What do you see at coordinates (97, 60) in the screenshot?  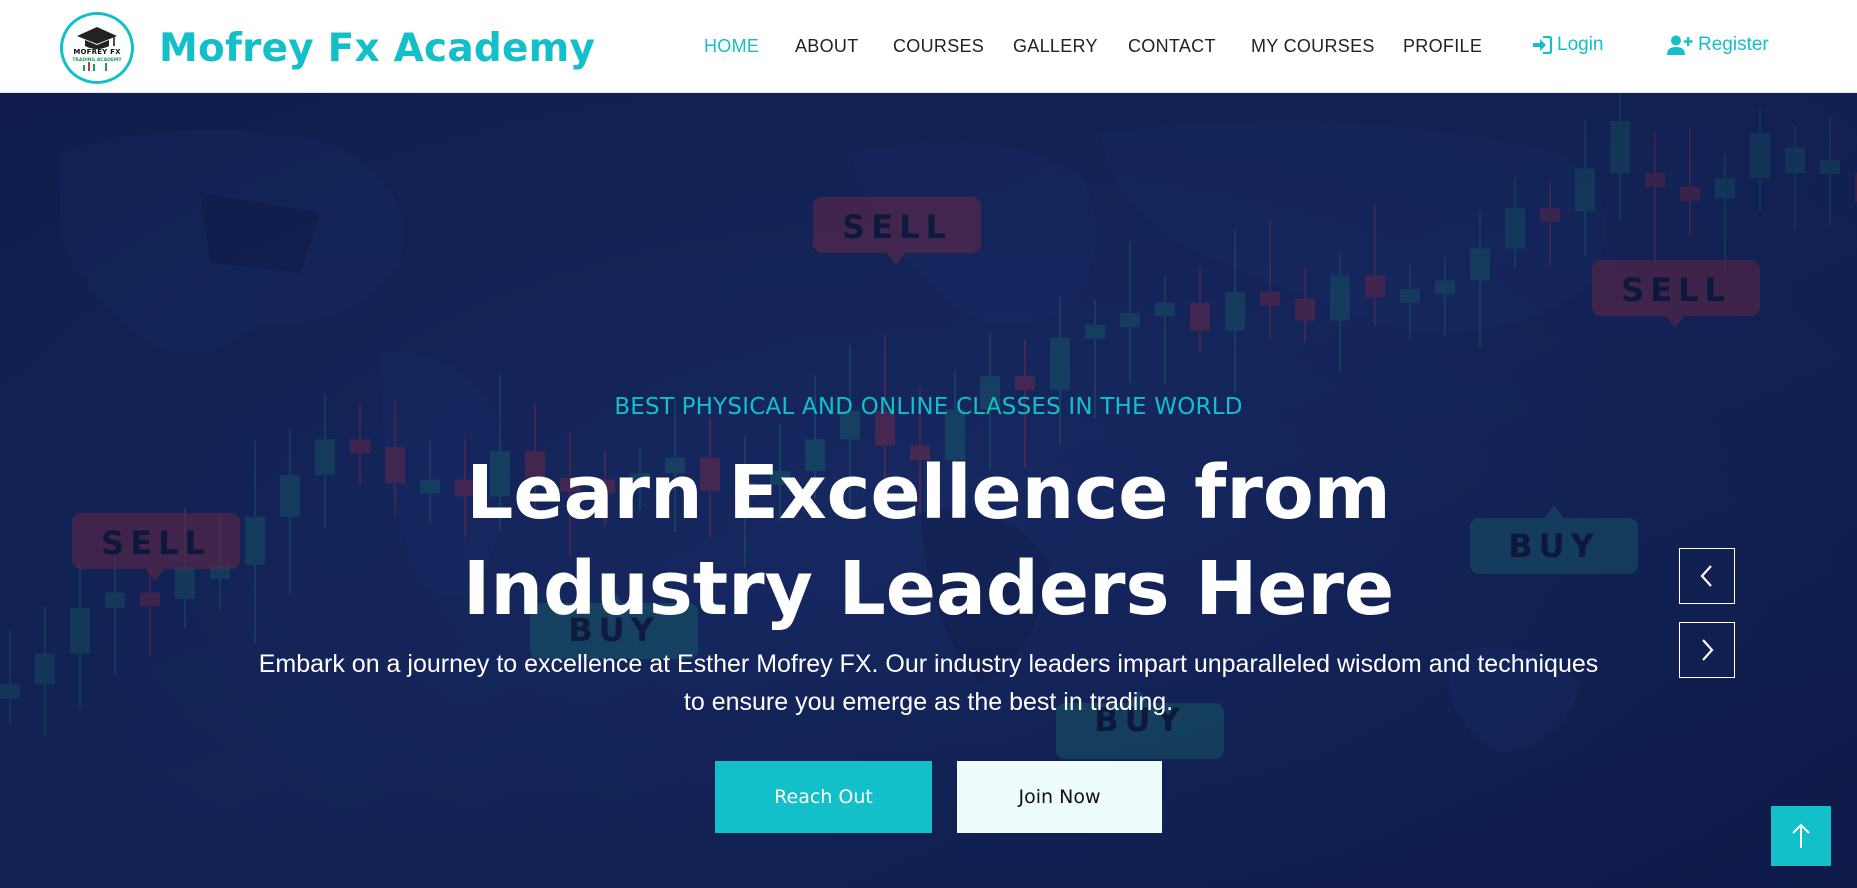 I see `logo-subtext: TRADING ACADEMY` at bounding box center [97, 60].